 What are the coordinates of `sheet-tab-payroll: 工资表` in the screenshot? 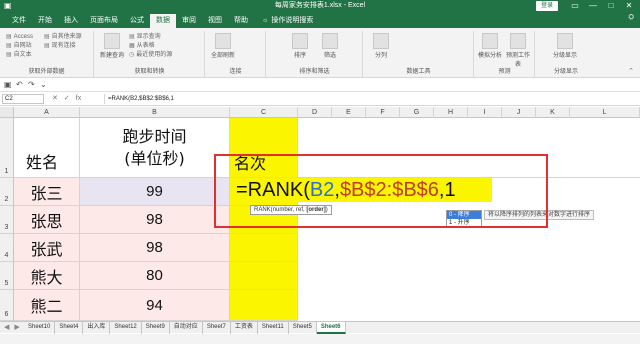 It's located at (244, 328).